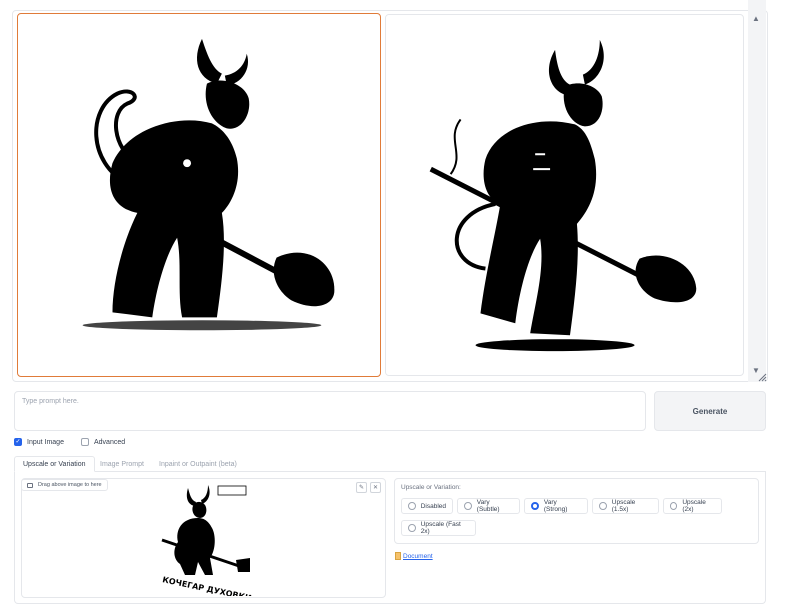 Image resolution: width=793 pixels, height=612 pixels. Describe the element at coordinates (122, 464) in the screenshot. I see `tab-image-prompt: Image Prompt` at that location.